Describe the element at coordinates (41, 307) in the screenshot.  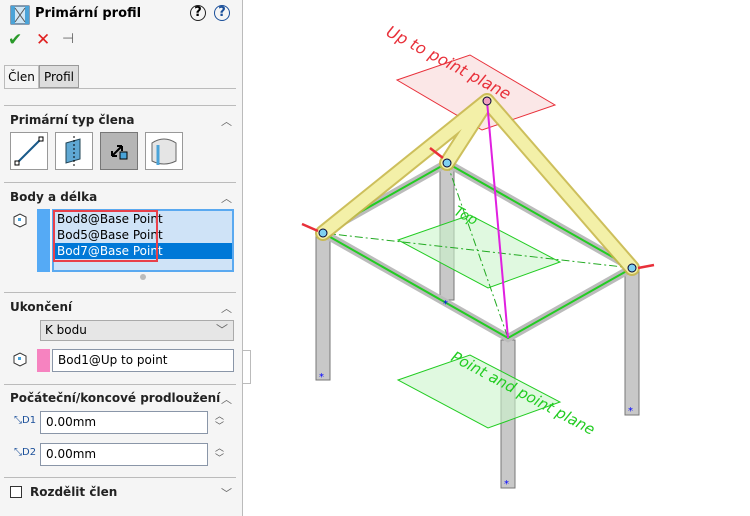
I see `section-title-end: Ukončení` at that location.